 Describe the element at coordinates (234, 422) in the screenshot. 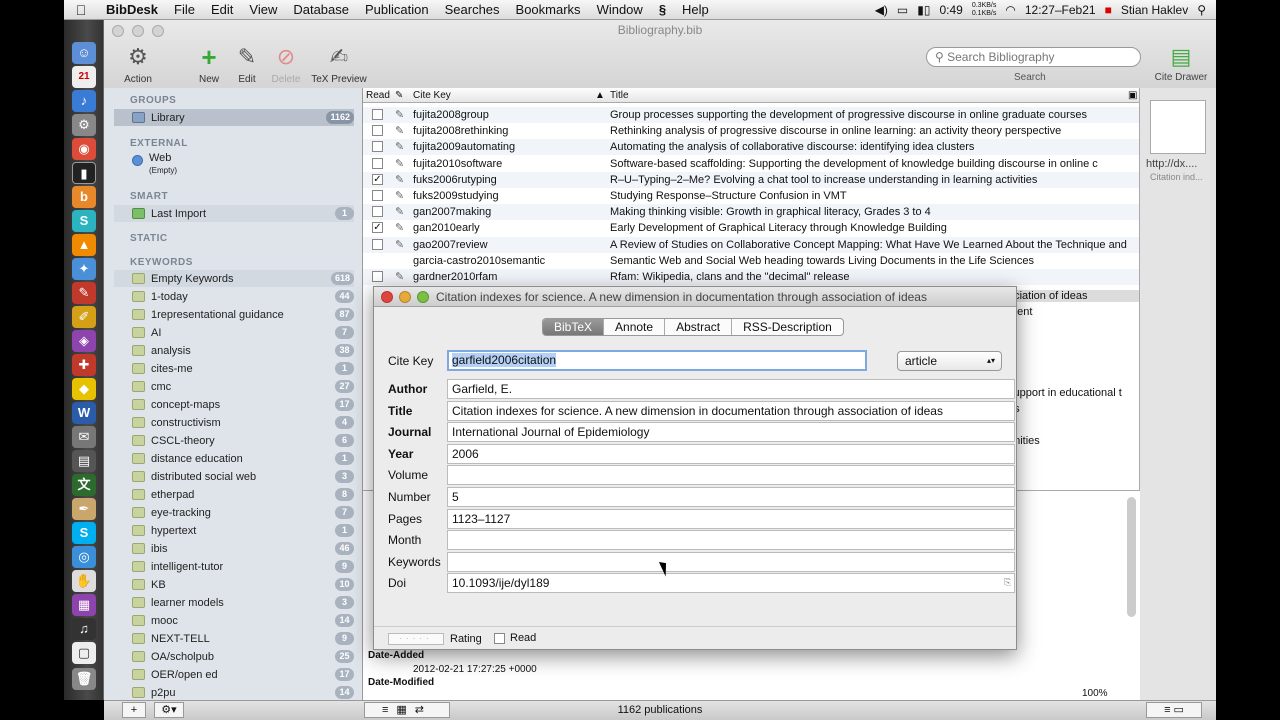

I see `sidebar-item-keyword: constructivism 4` at that location.